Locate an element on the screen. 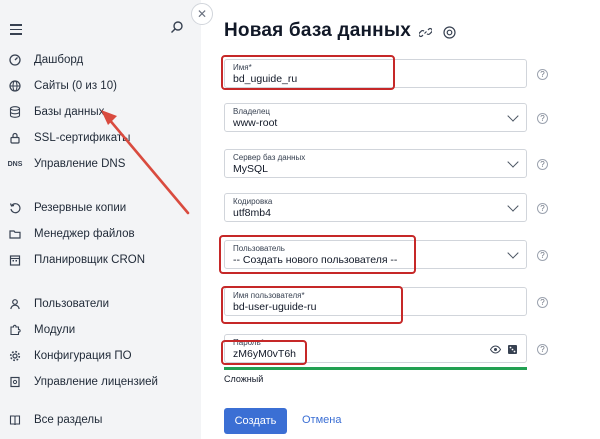 This screenshot has width=600, height=439. sidebar-item-sites: Сайты (0 из 10) is located at coordinates (101, 86).